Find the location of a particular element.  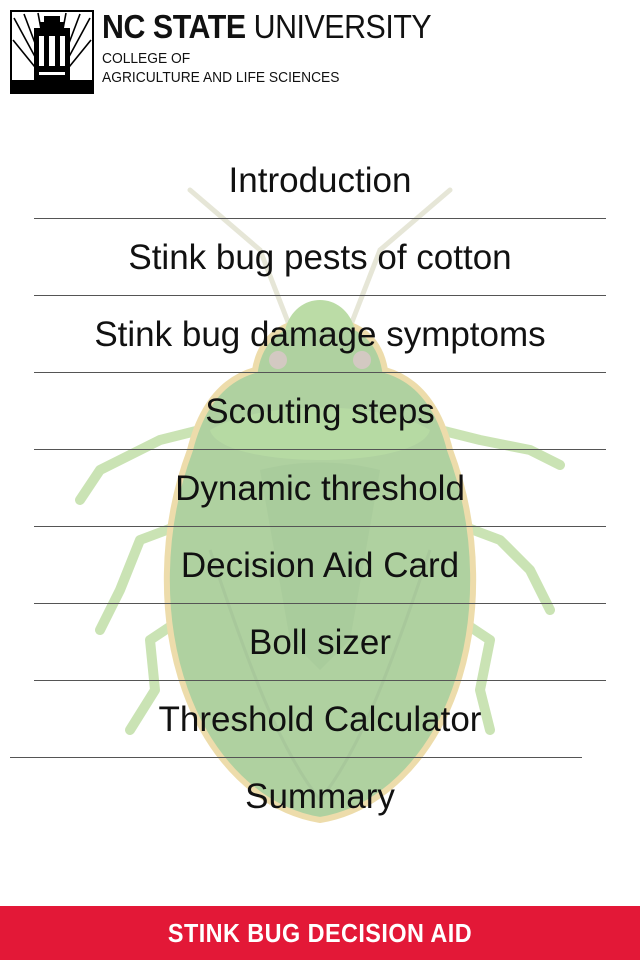

menu-item-dynamic-threshold: Dynamic threshold is located at coordinates (320, 488).